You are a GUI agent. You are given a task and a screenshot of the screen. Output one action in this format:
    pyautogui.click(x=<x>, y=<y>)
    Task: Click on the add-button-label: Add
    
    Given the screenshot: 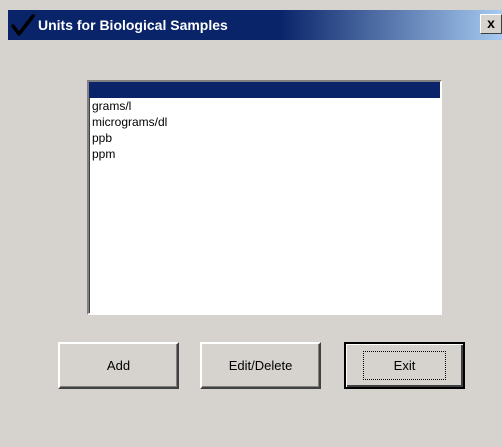 What is the action you would take?
    pyautogui.click(x=118, y=365)
    